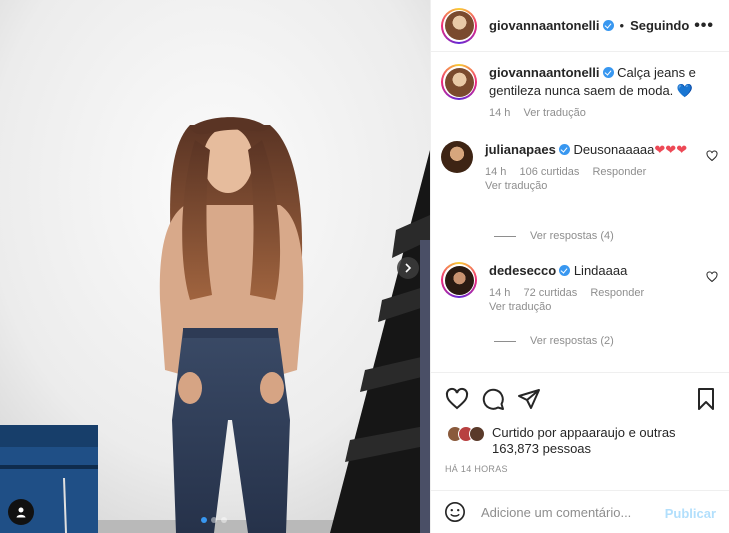  Describe the element at coordinates (685, 90) in the screenshot. I see `blue-heart-emoji: 💙` at that location.